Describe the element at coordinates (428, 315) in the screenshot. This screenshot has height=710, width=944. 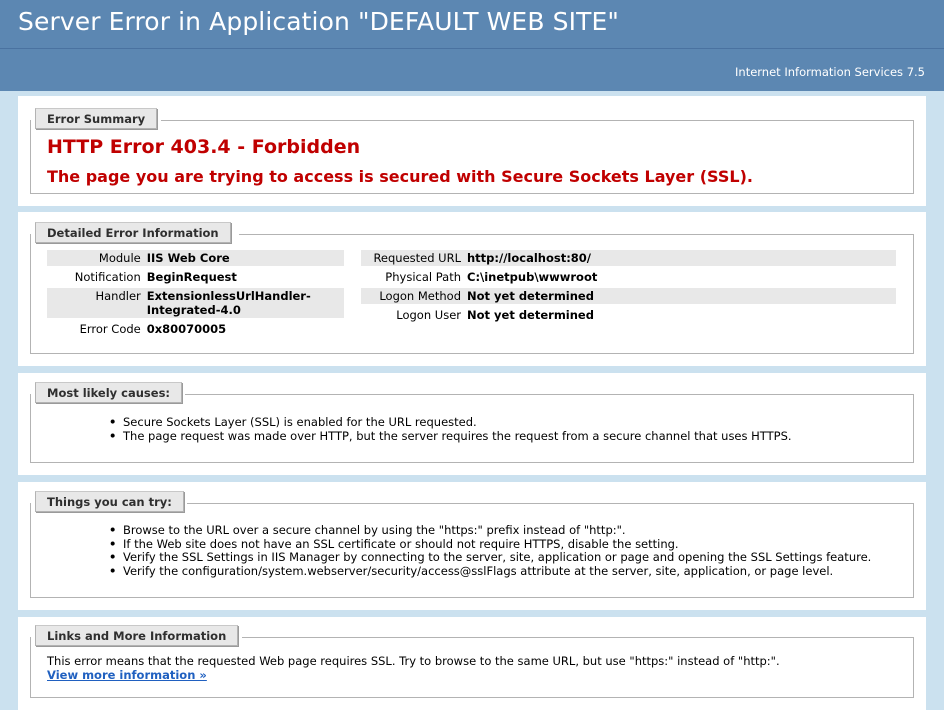
I see `detail-label: Logon User` at that location.